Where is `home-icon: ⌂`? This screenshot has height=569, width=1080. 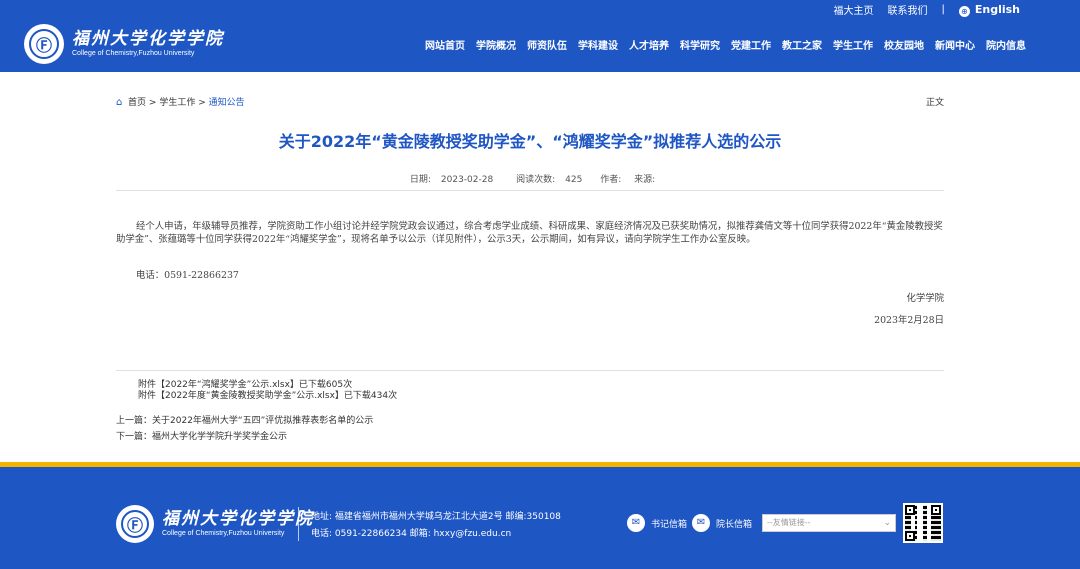
home-icon: ⌂ is located at coordinates (119, 102).